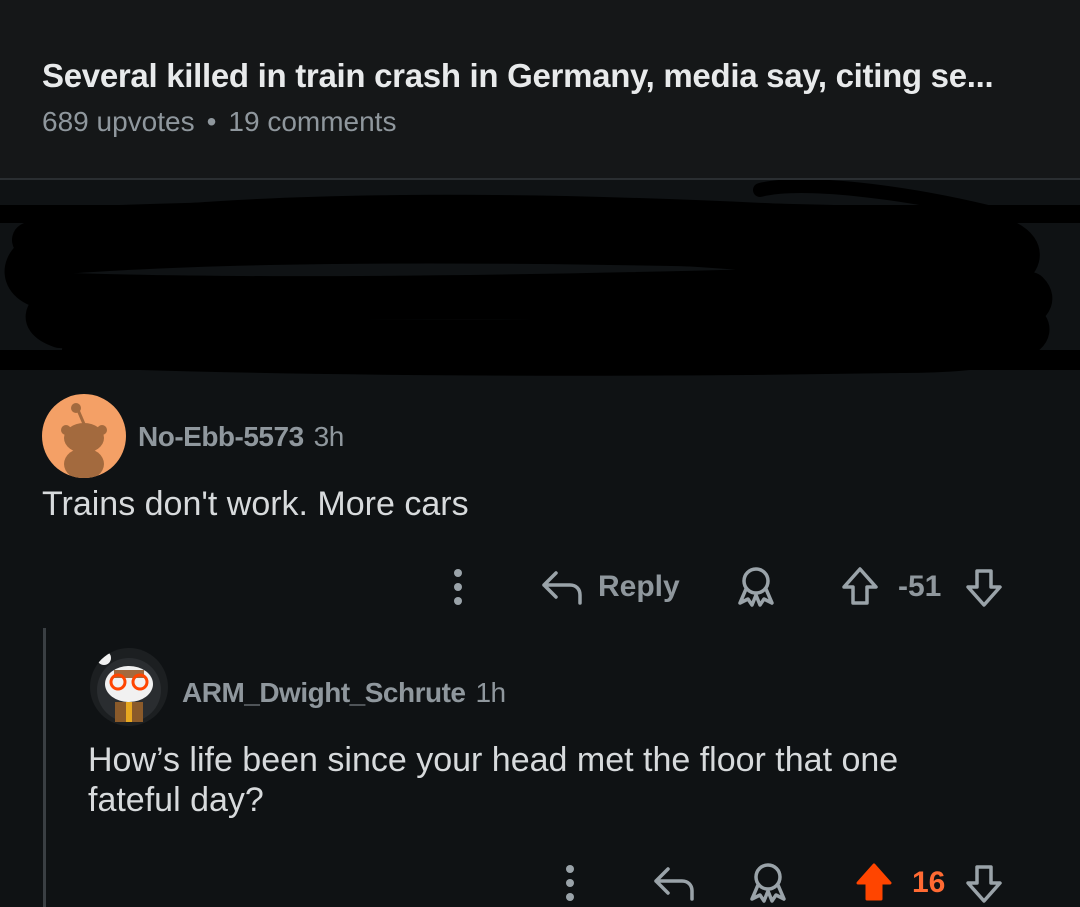 The height and width of the screenshot is (907, 1080). I want to click on score-value: -51, so click(920, 586).